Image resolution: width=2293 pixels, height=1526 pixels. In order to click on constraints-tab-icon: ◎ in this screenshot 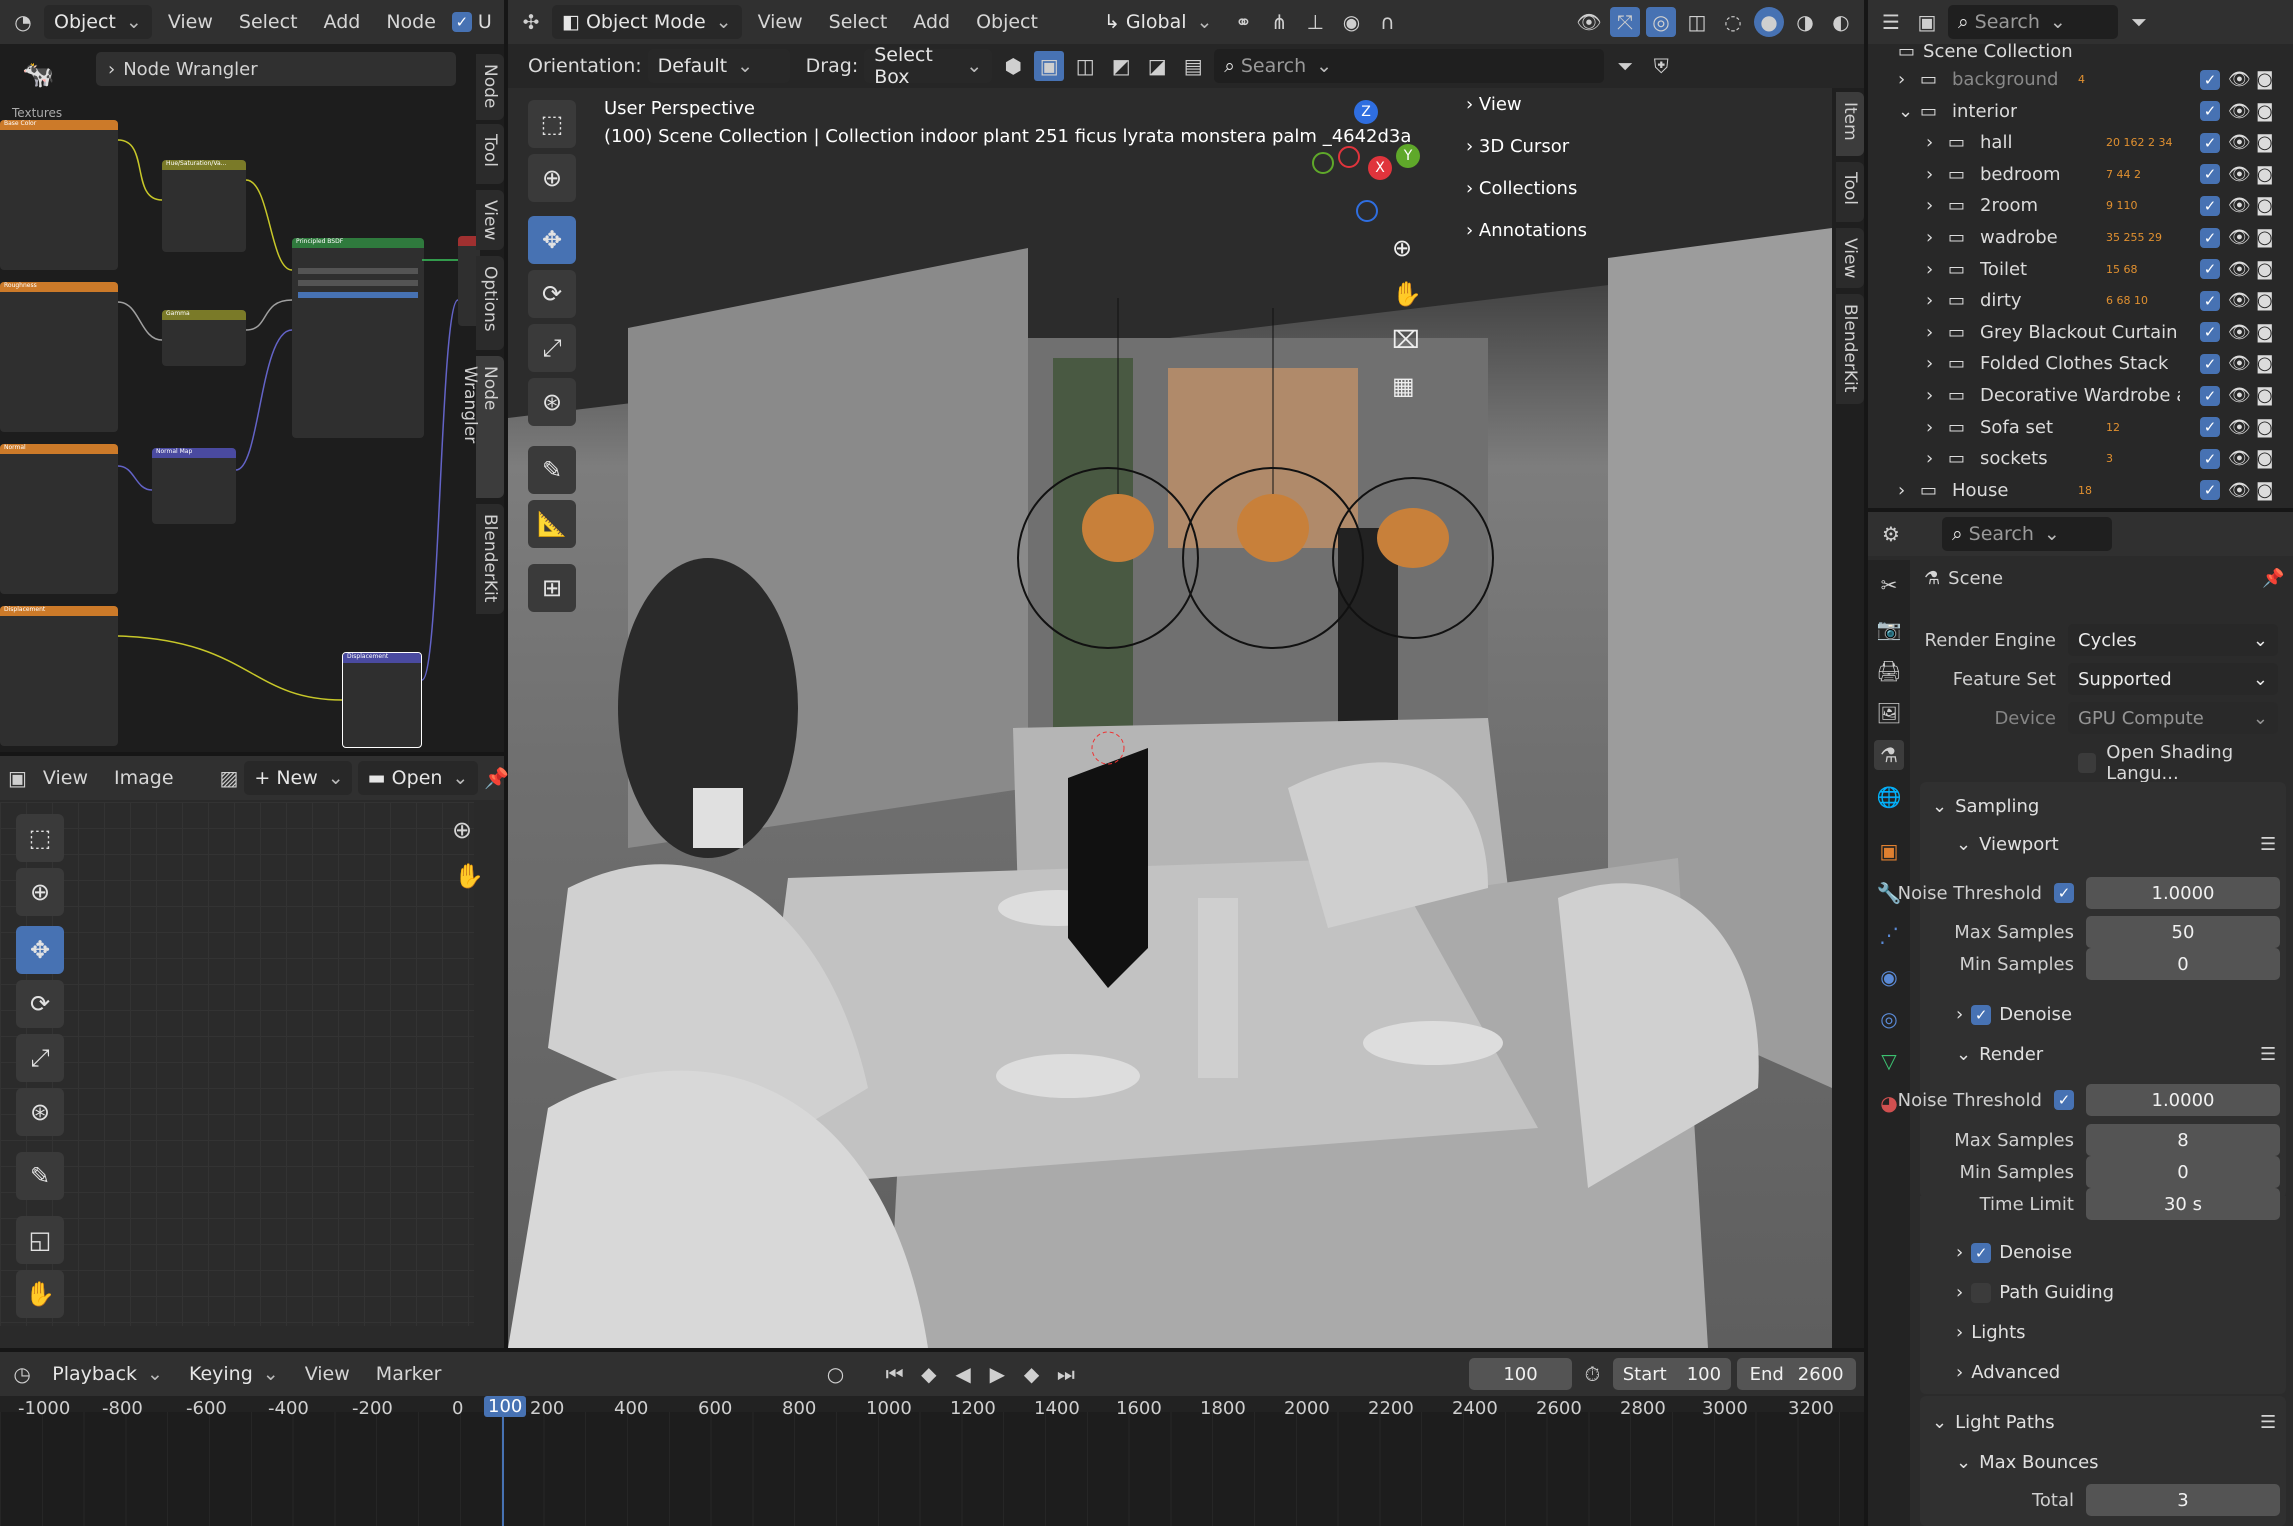, I will do `click(1889, 1019)`.